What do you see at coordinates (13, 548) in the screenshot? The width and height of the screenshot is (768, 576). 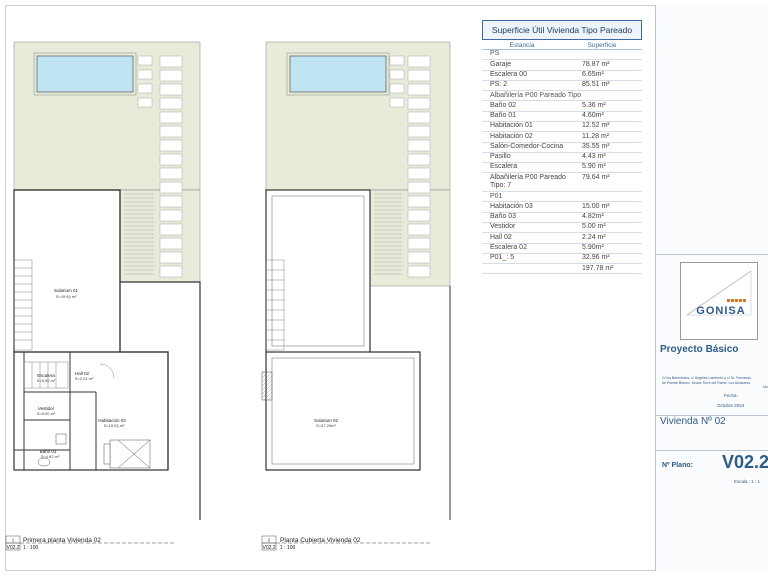 I see `caption-1-ref: V02.2` at bounding box center [13, 548].